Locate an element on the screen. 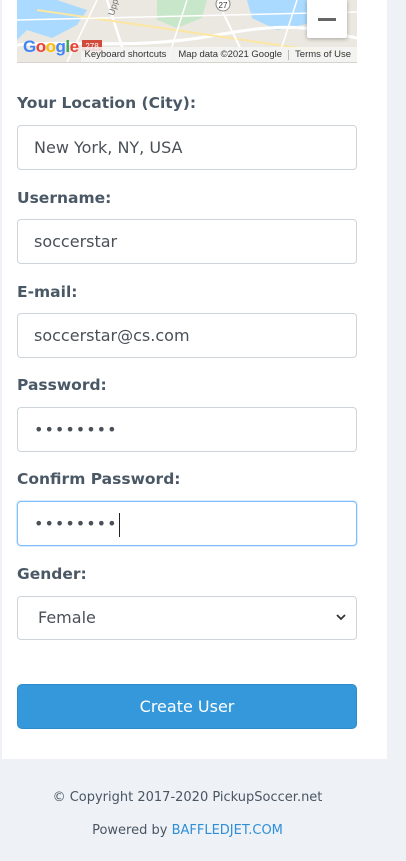  bafflejet-link: BAFFLEDJET.COM is located at coordinates (227, 830).